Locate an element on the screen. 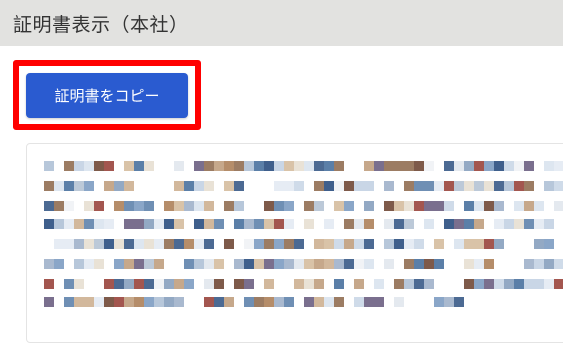 This screenshot has width=563, height=343. copy-certificate-button: 証明書をコピー is located at coordinates (107, 95).